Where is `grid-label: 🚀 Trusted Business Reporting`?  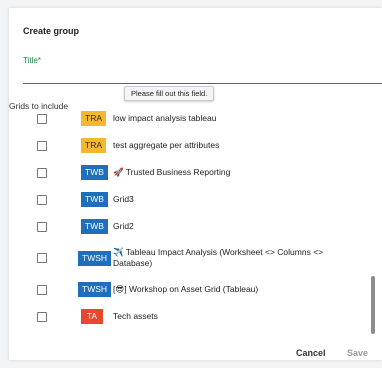
grid-label: 🚀 Trusted Business Reporting is located at coordinates (172, 172).